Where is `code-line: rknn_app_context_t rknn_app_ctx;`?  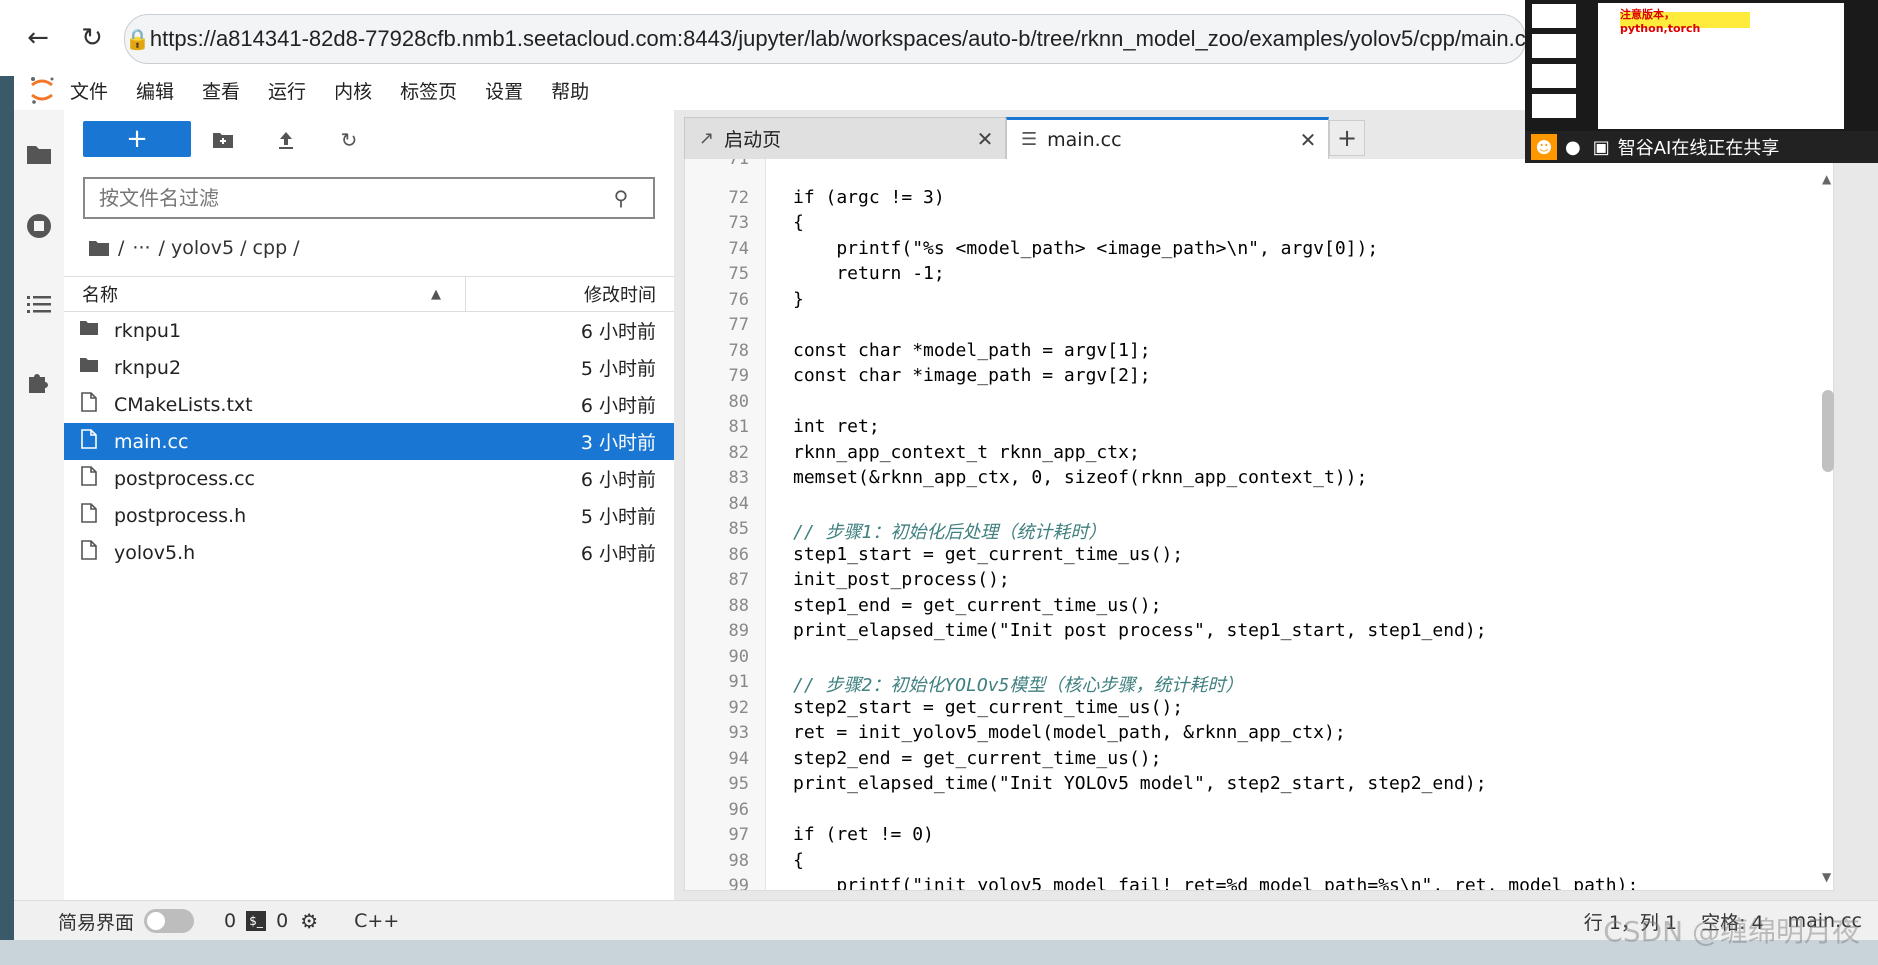
code-line: rknn_app_context_t rknn_app_ctx; is located at coordinates (966, 452).